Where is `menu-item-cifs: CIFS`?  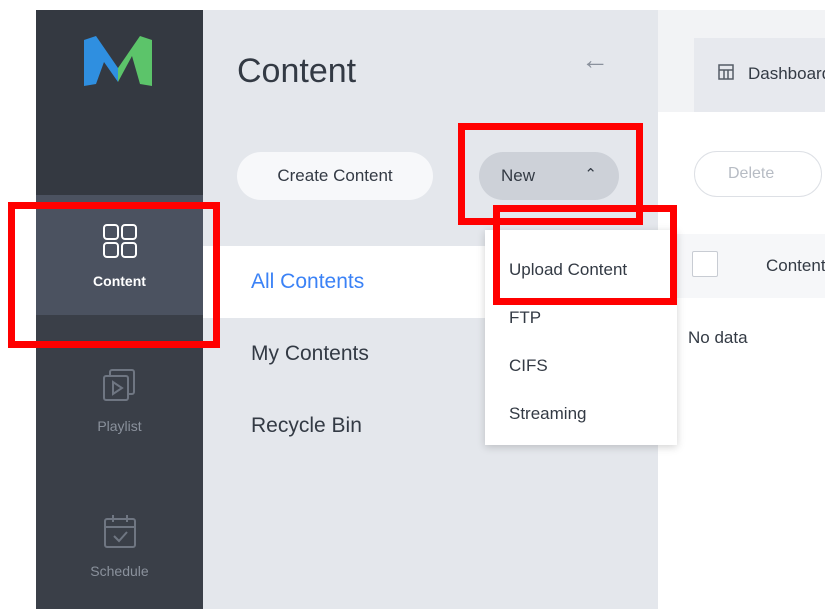 menu-item-cifs: CIFS is located at coordinates (528, 366).